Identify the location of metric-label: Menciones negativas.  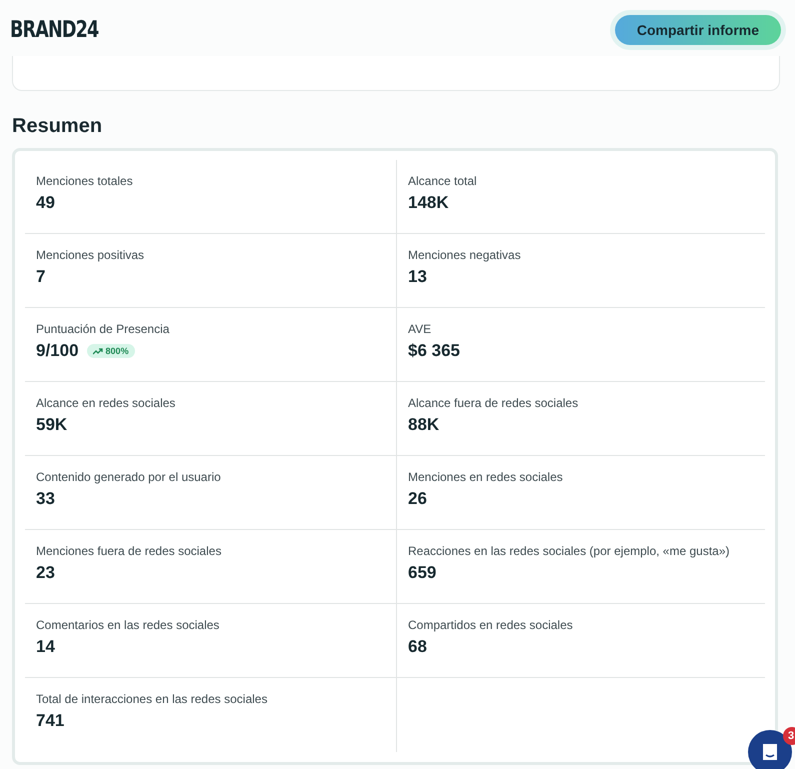
(465, 255).